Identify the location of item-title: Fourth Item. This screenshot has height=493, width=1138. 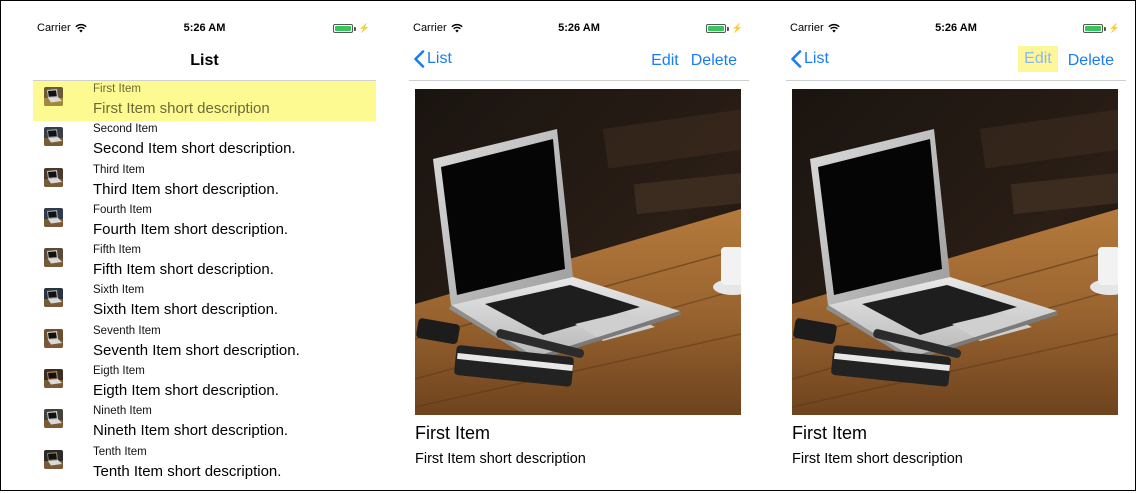
(122, 209).